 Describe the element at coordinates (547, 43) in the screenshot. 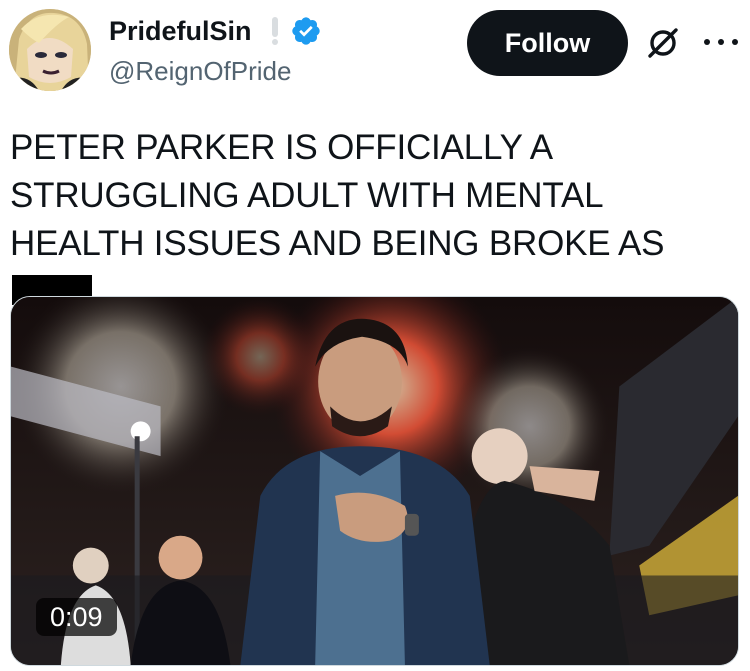

I see `follow-button: Follow` at that location.